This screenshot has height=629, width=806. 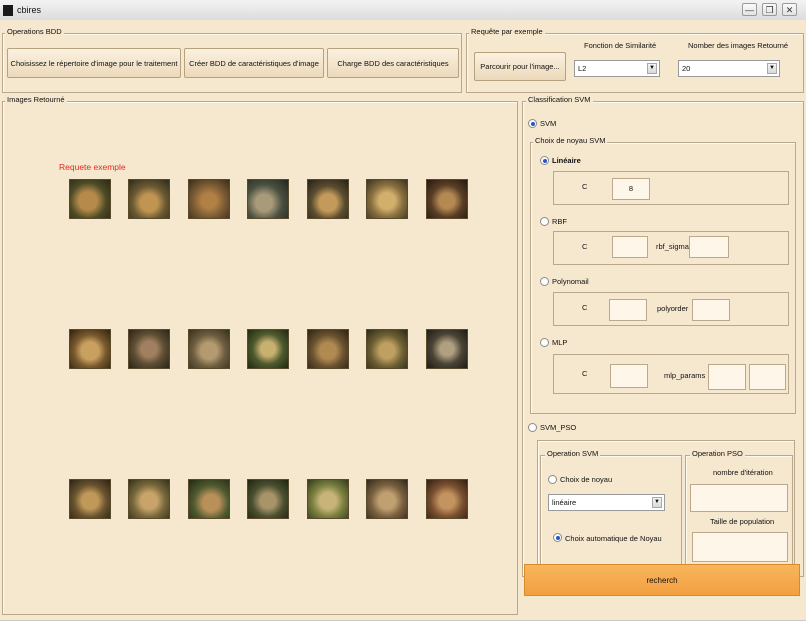 I want to click on count-label: Nomber des images Retourné, so click(x=738, y=45).